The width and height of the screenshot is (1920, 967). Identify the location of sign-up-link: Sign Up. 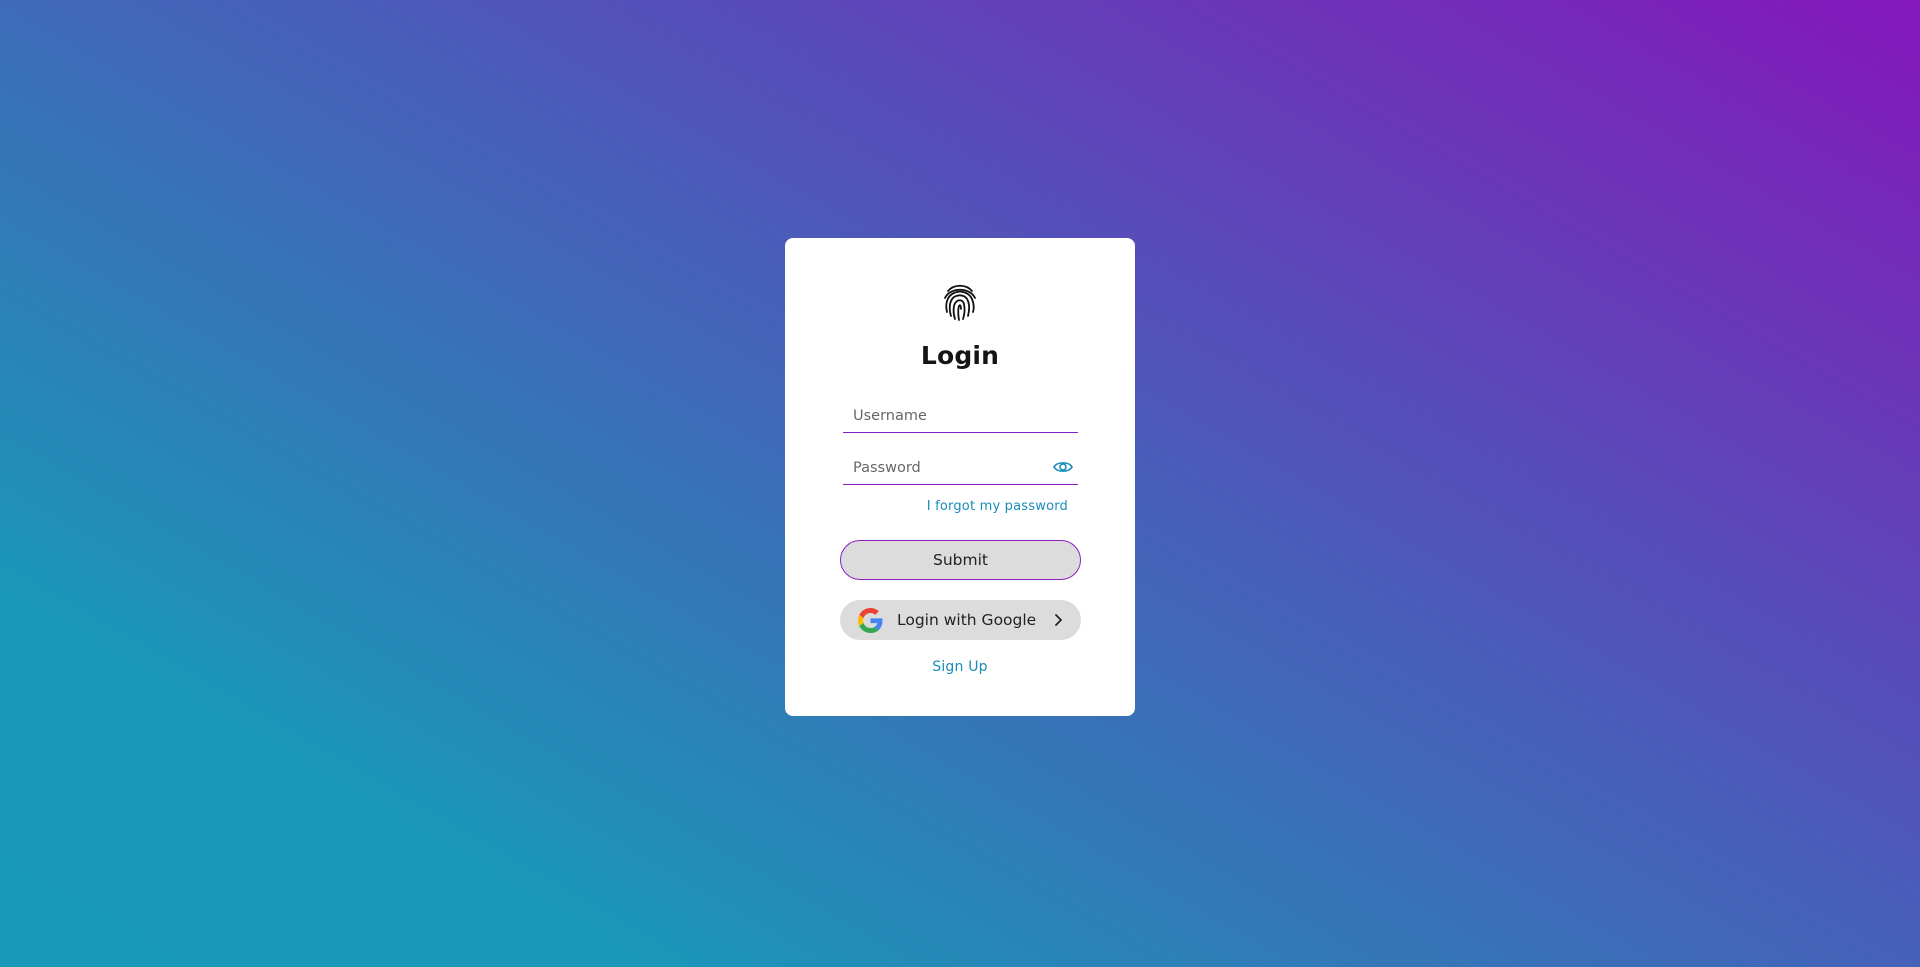
(960, 667).